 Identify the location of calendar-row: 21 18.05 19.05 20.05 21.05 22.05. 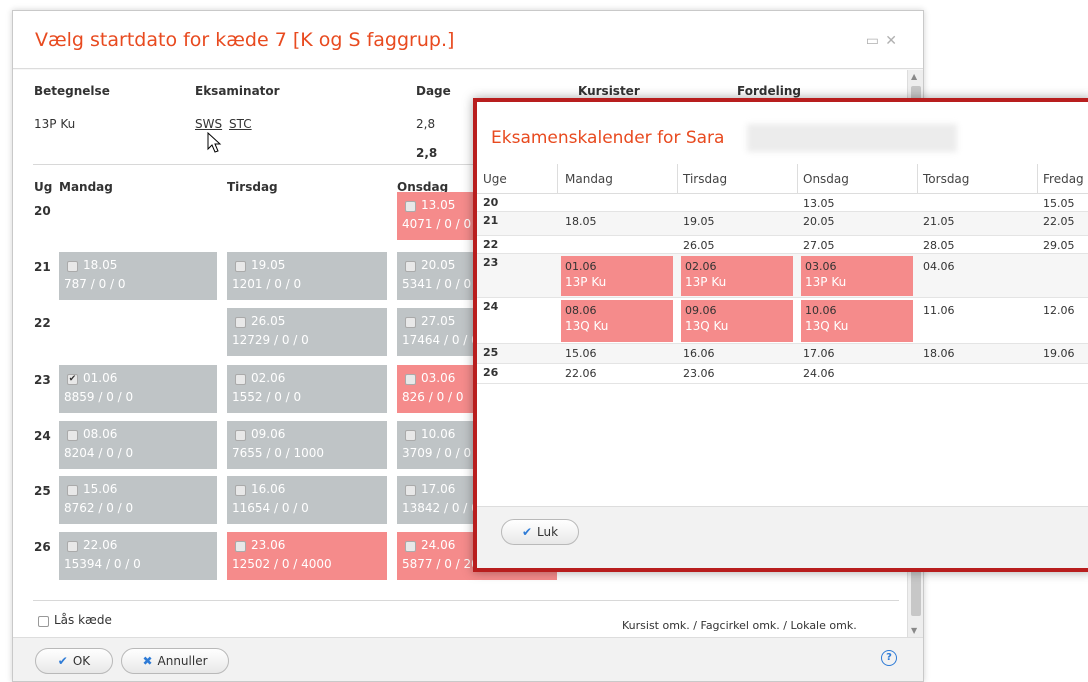
(782, 224).